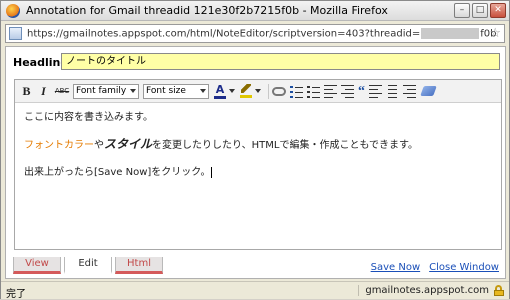  What do you see at coordinates (330, 91) in the screenshot?
I see `outdent-icon` at bounding box center [330, 91].